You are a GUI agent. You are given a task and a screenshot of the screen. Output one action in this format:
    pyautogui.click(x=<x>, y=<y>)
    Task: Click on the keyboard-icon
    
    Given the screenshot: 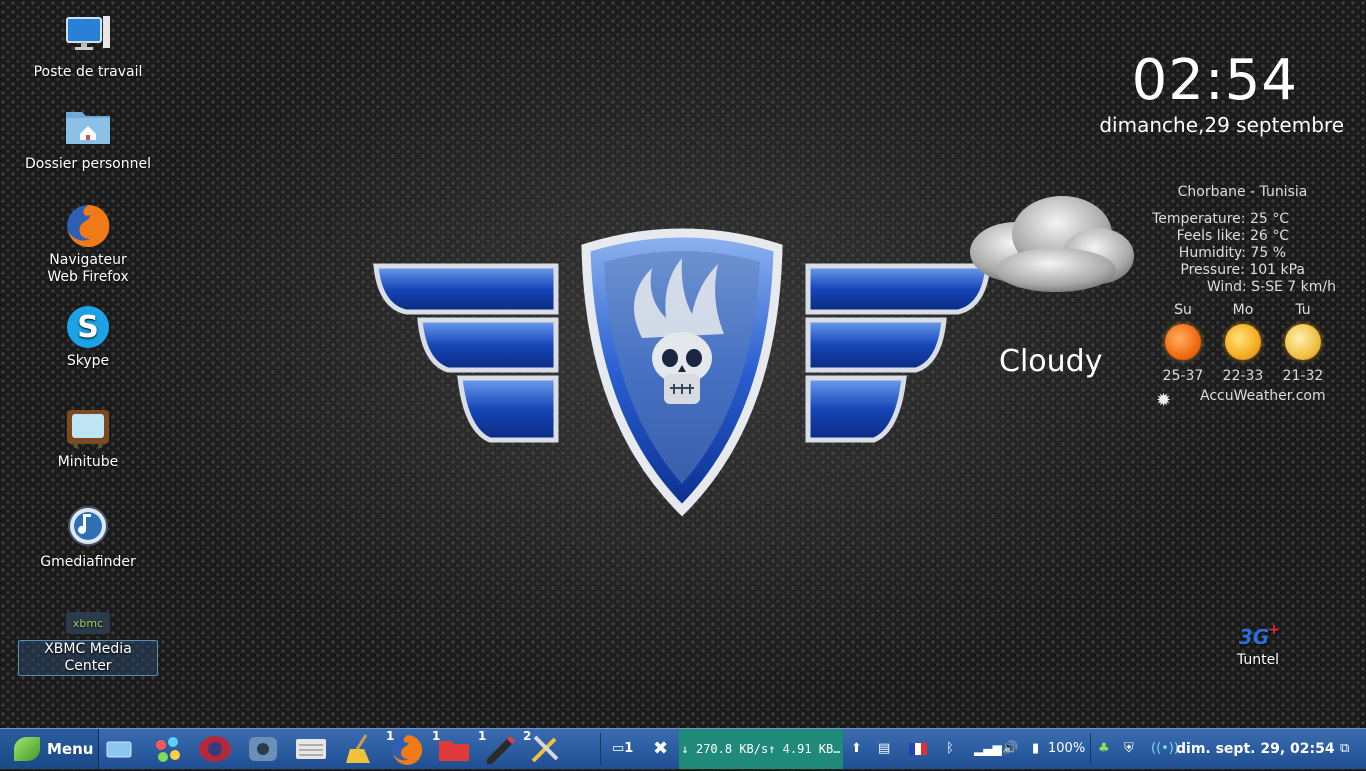 What is the action you would take?
    pyautogui.click(x=310, y=749)
    